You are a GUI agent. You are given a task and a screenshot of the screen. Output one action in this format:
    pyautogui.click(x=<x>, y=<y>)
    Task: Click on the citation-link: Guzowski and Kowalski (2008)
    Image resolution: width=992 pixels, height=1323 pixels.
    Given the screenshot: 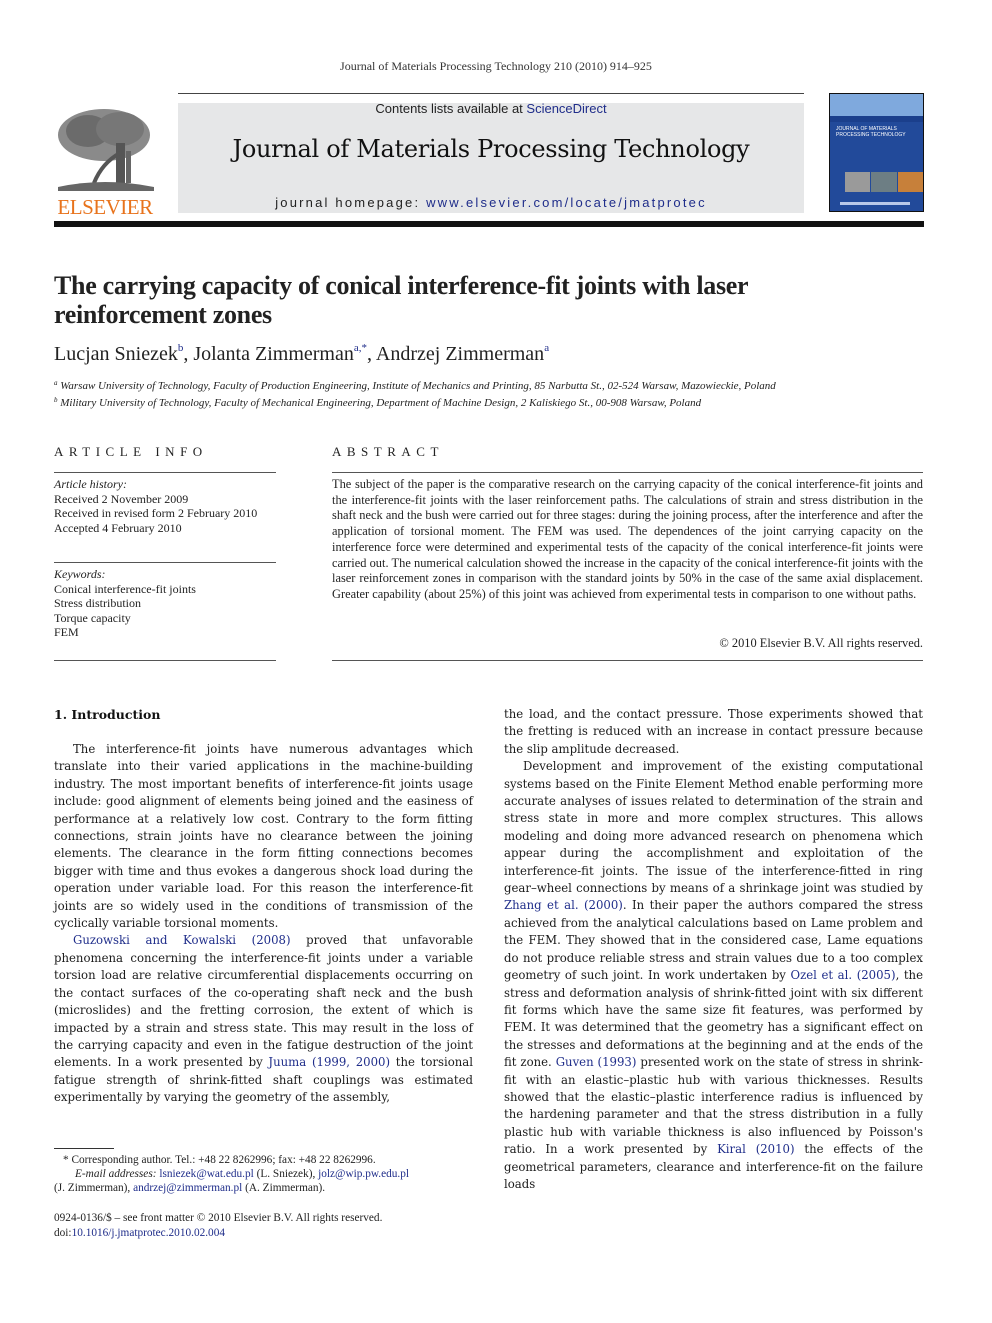 What is the action you would take?
    pyautogui.click(x=182, y=940)
    